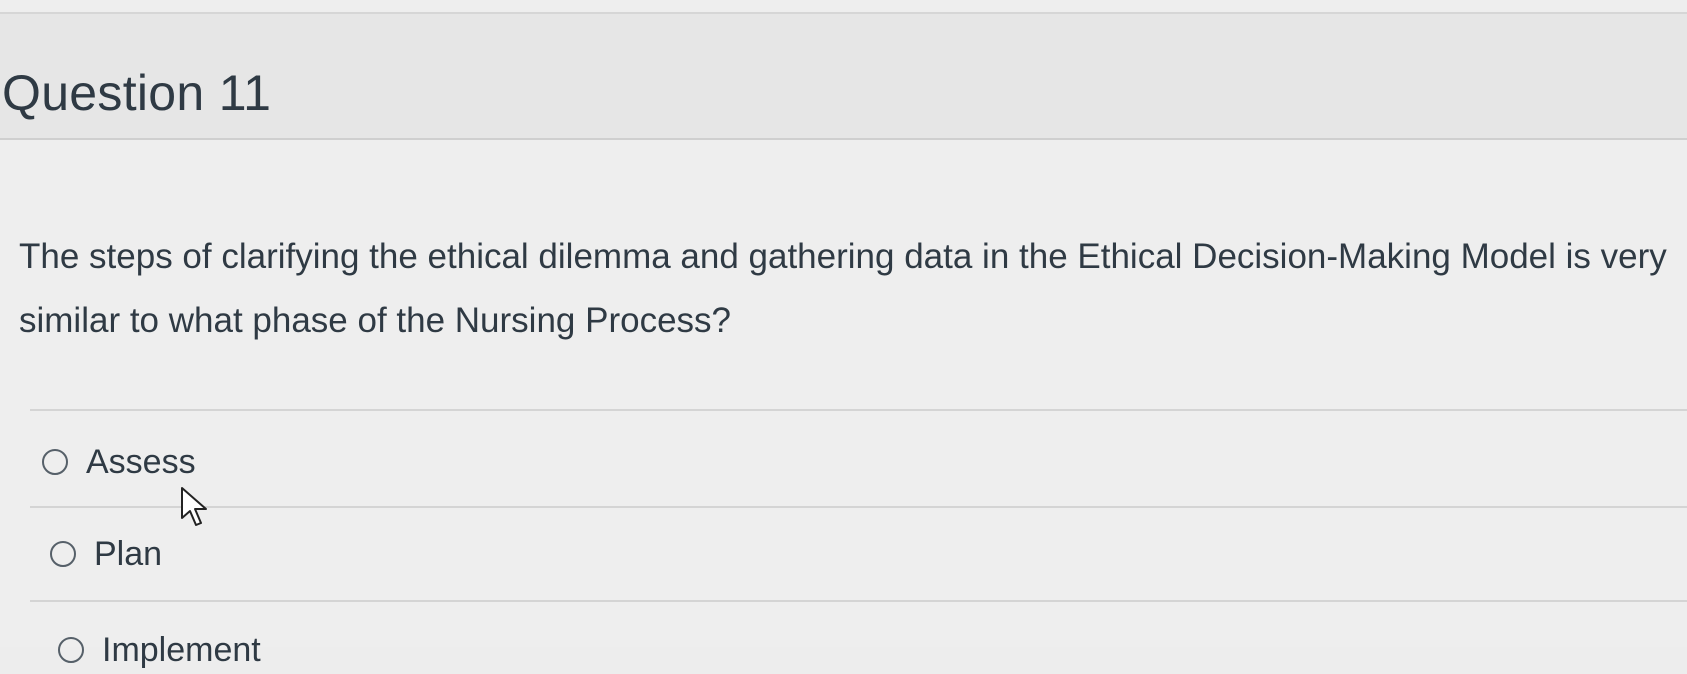 The height and width of the screenshot is (674, 1687). Describe the element at coordinates (141, 461) in the screenshot. I see `answer-label: Assess` at that location.